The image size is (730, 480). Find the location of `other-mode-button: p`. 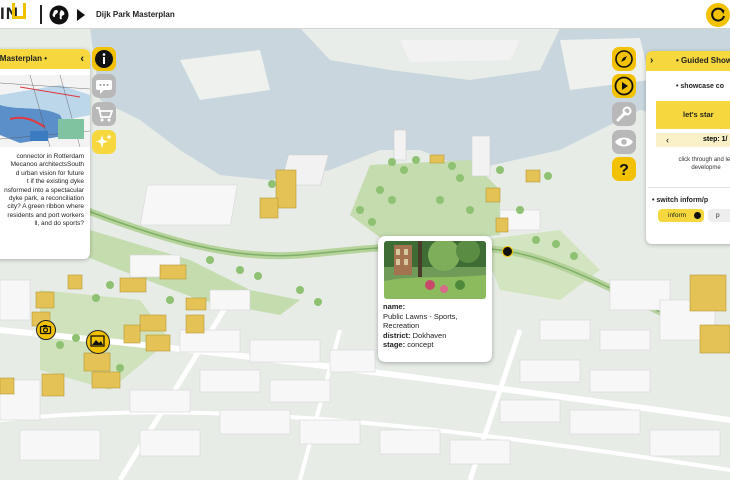

other-mode-button: p is located at coordinates (719, 215).